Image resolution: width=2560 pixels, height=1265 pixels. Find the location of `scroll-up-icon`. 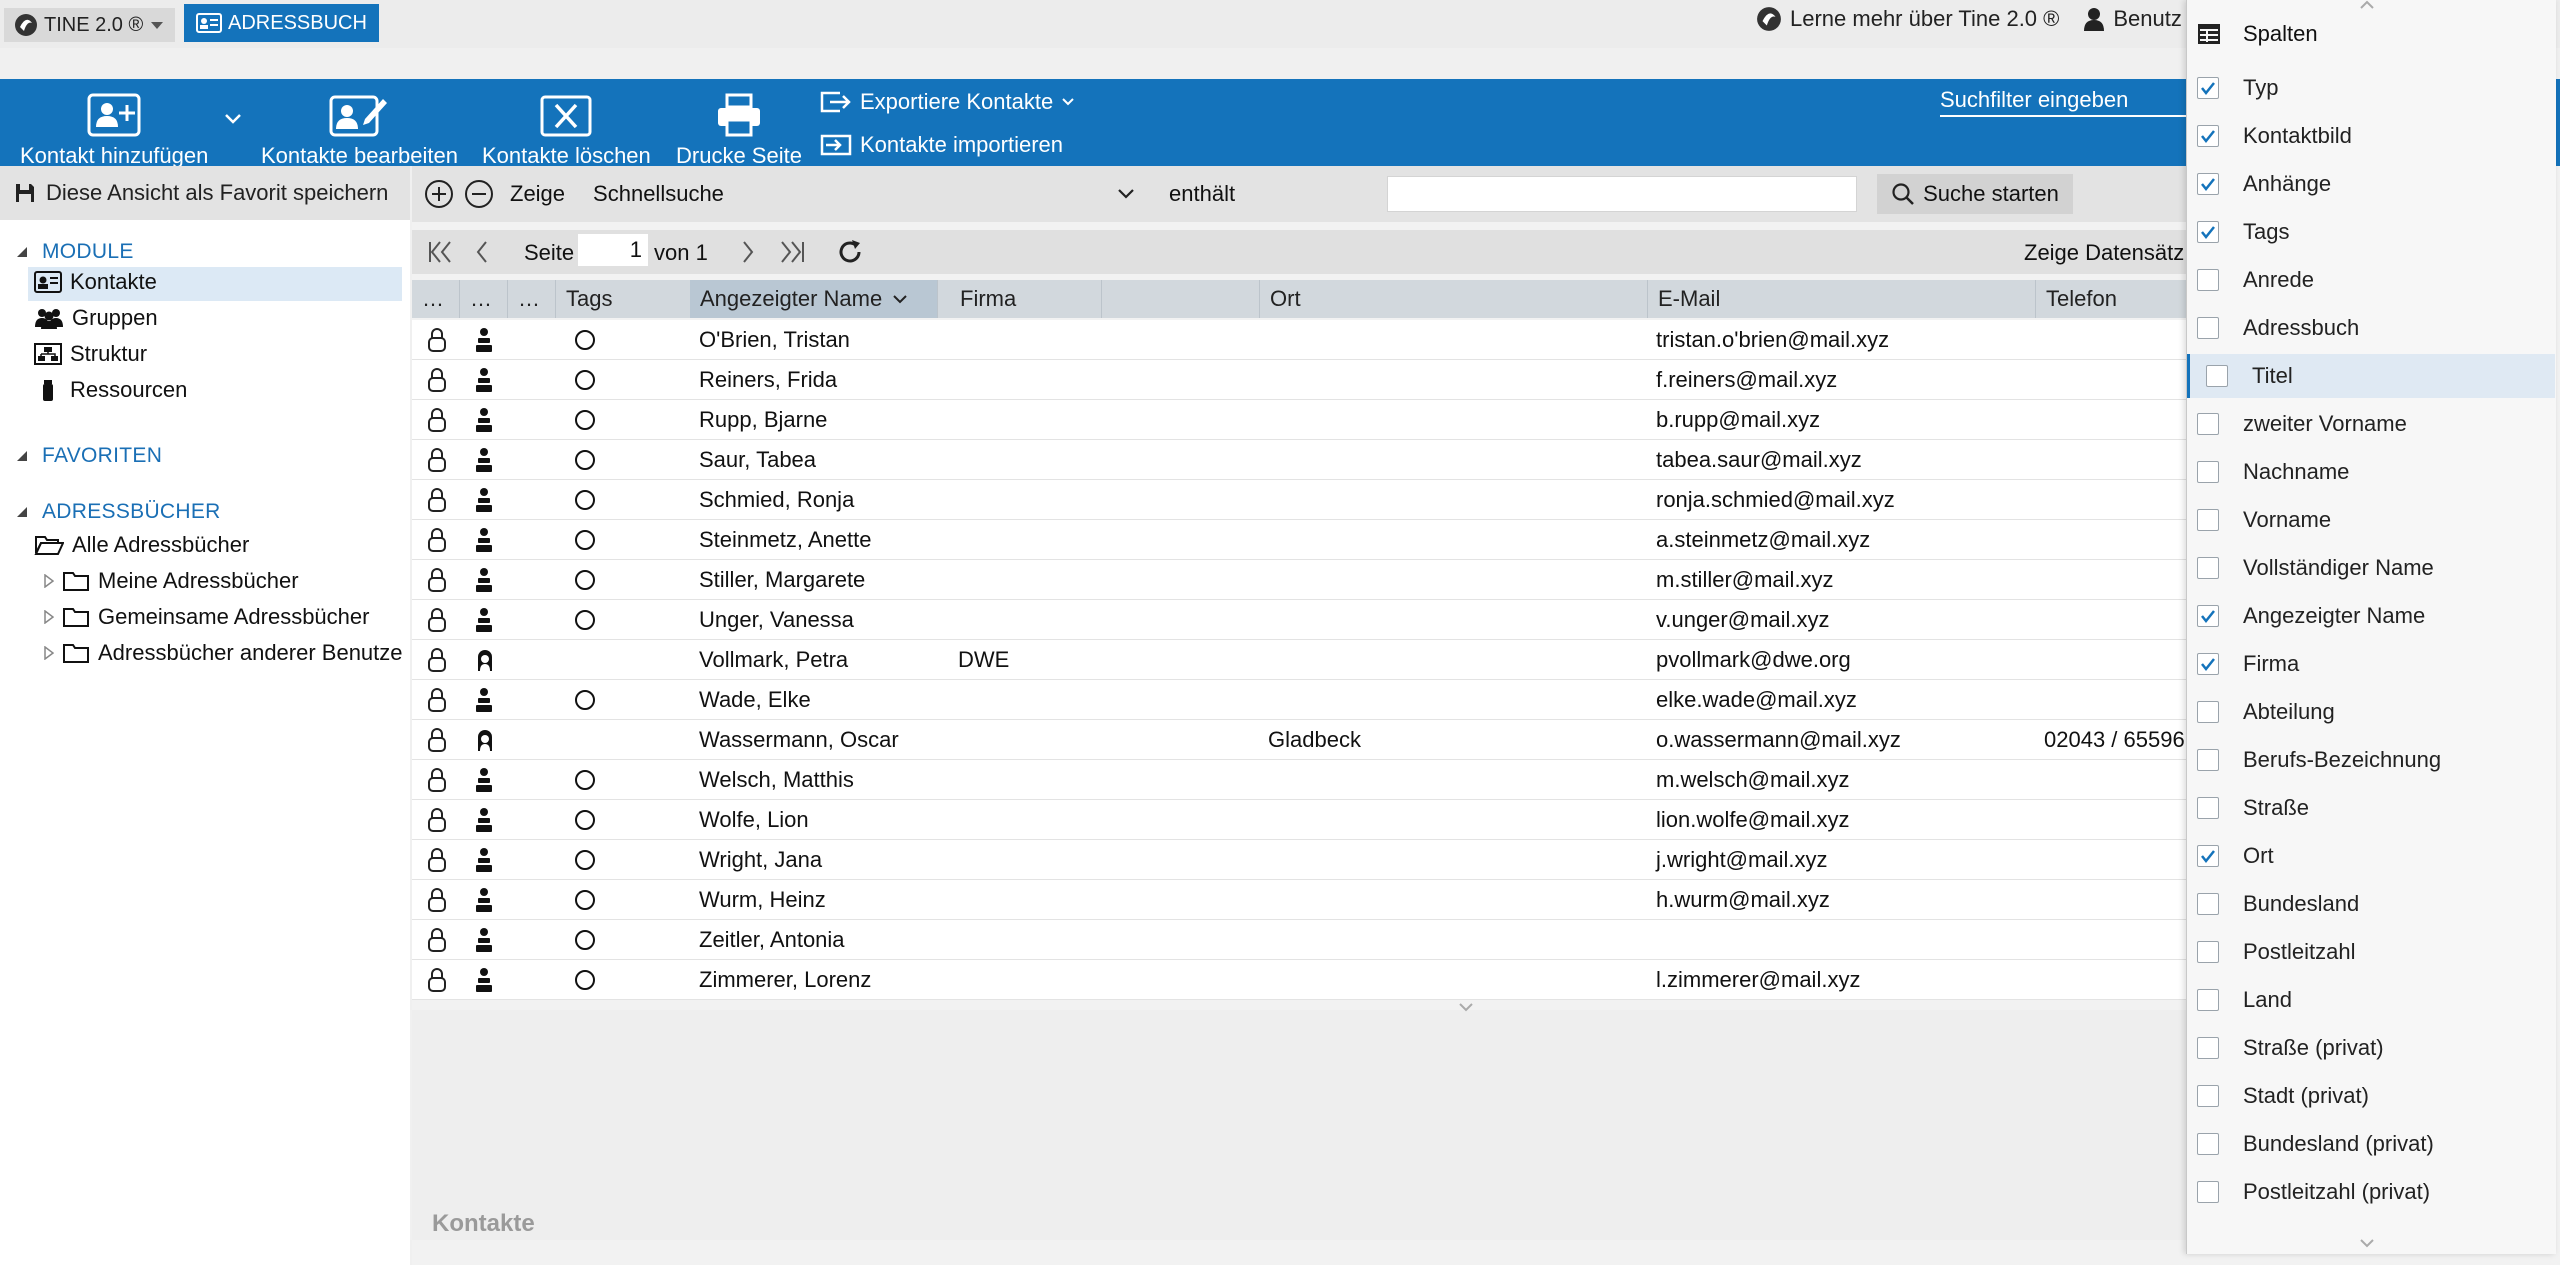

scroll-up-icon is located at coordinates (2367, 5).